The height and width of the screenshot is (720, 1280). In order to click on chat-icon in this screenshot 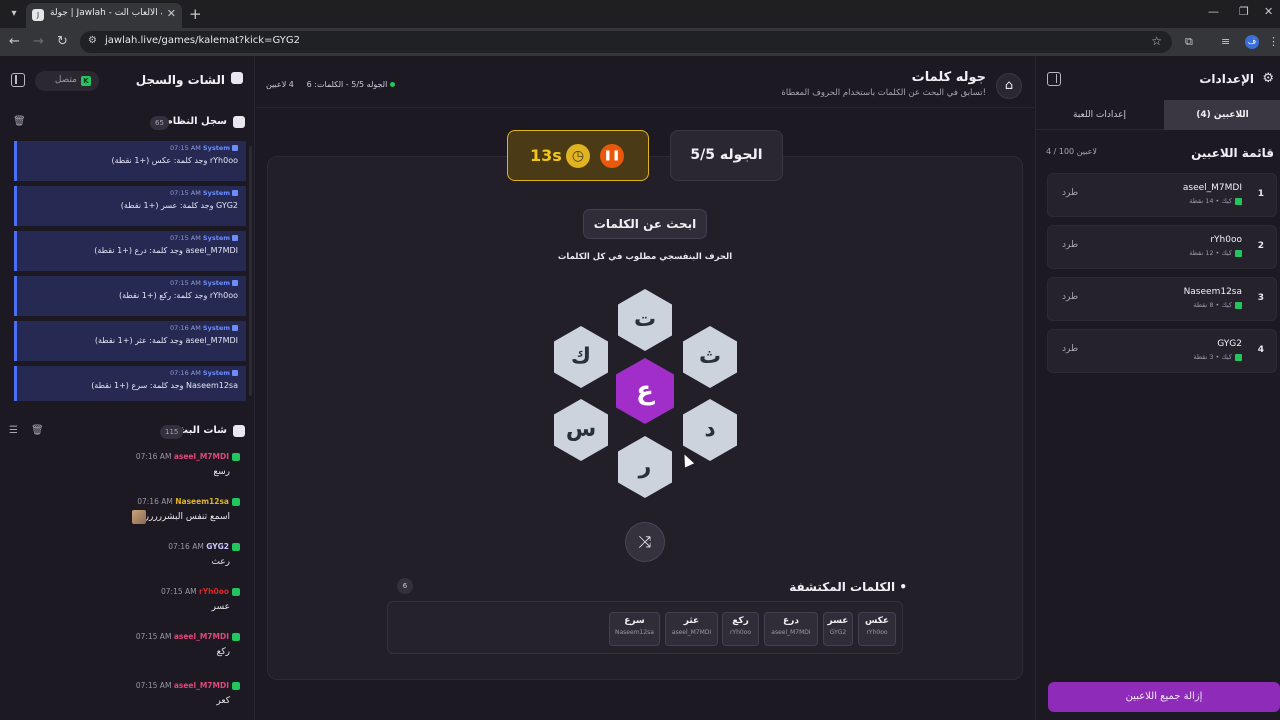, I will do `click(237, 78)`.